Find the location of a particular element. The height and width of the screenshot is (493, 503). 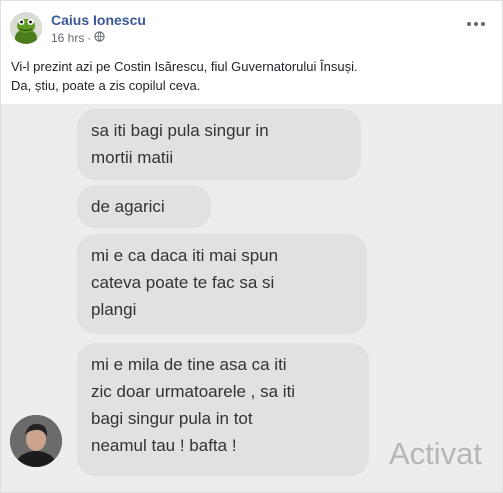

message-line: de agarici is located at coordinates (128, 206).